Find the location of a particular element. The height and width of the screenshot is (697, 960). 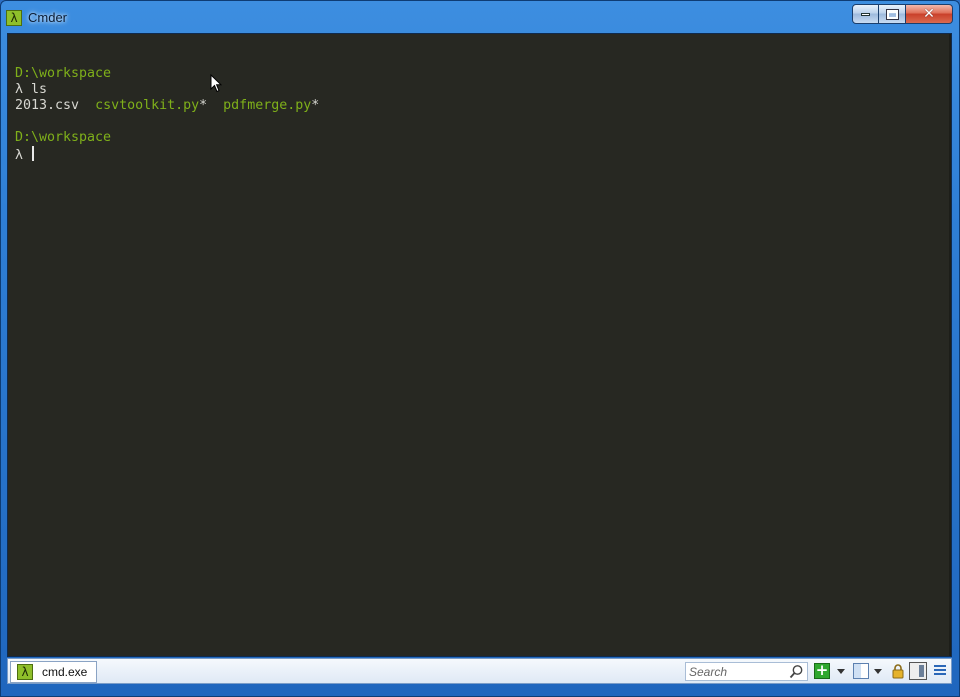

file-entry-executable: csvtoolkit.py is located at coordinates (147, 105).